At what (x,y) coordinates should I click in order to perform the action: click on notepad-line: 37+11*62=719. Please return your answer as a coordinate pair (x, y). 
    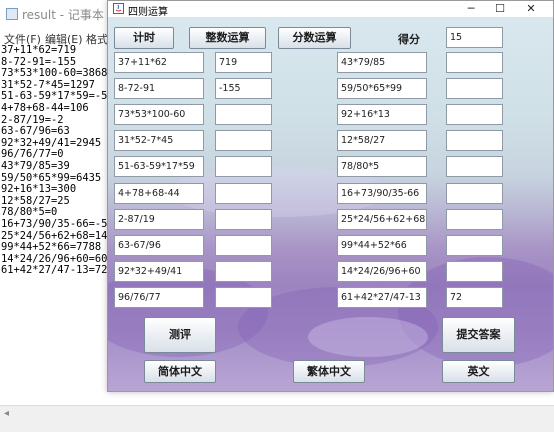
    Looking at the image, I should click on (39, 50).